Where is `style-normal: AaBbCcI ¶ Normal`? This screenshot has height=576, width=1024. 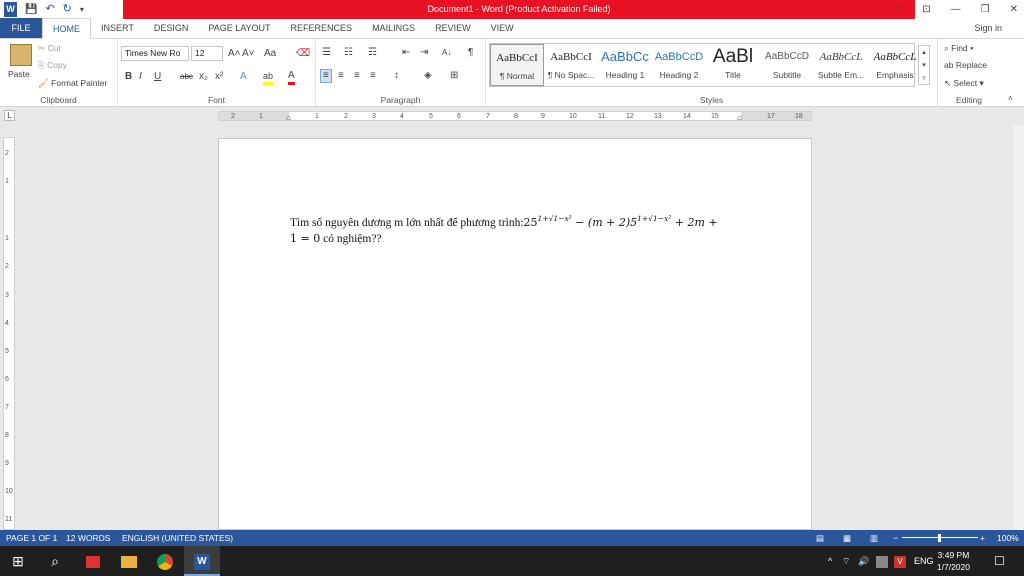 style-normal: AaBbCcI ¶ Normal is located at coordinates (517, 65).